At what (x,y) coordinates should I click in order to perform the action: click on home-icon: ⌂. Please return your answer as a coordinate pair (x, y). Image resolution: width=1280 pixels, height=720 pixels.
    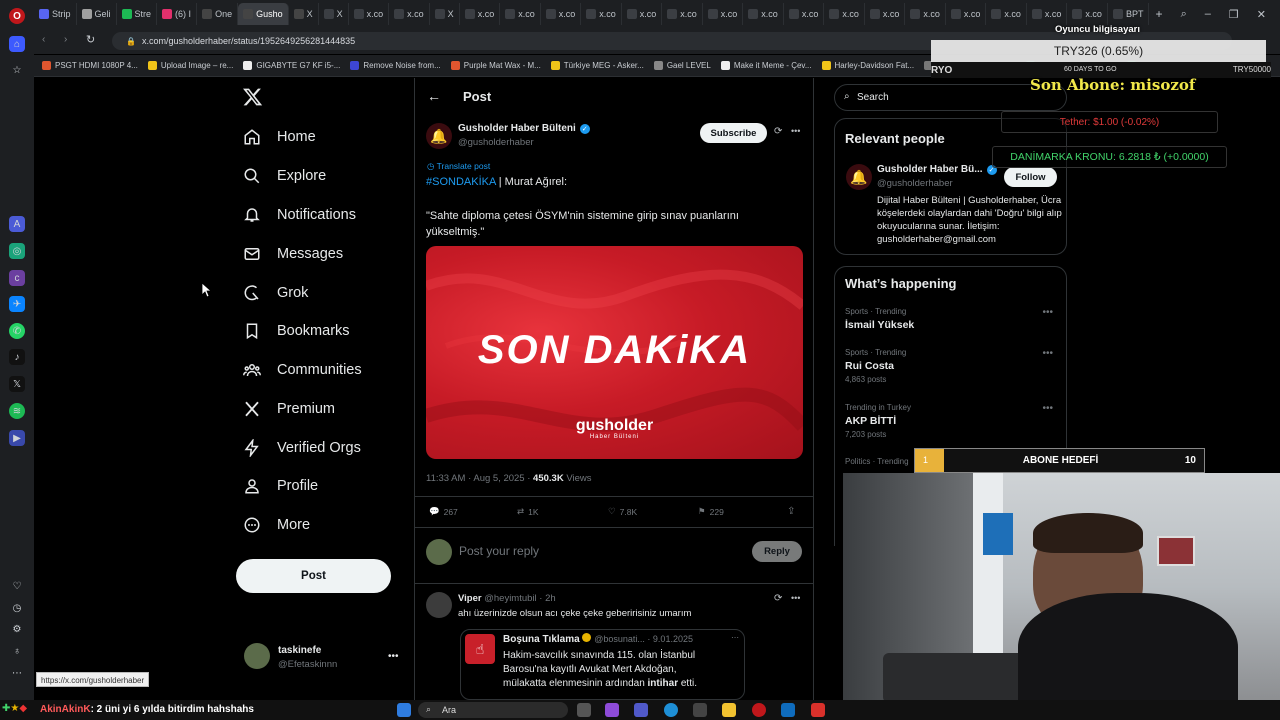
    Looking at the image, I should click on (17, 44).